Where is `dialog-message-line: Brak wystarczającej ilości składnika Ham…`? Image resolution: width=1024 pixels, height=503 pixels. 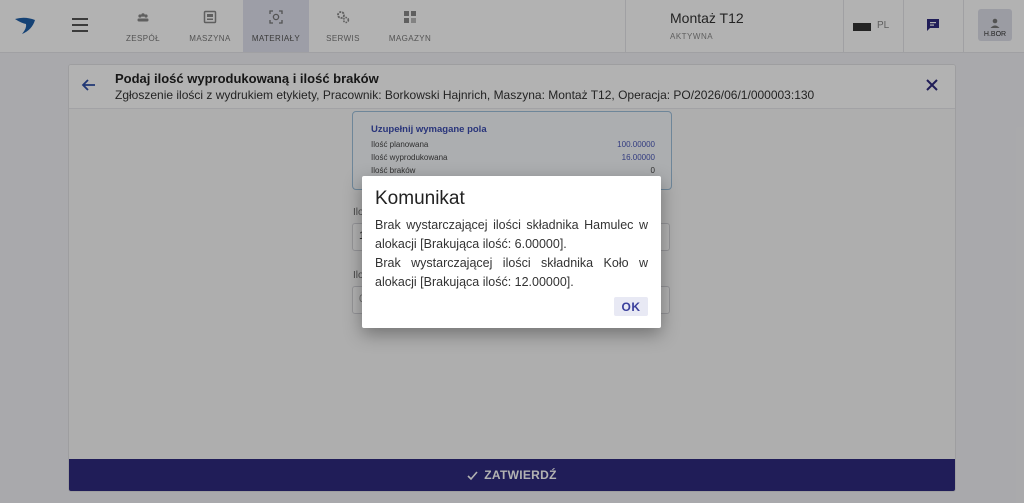
dialog-message-line: Brak wystarczającej ilości składnika Ham… is located at coordinates (511, 234).